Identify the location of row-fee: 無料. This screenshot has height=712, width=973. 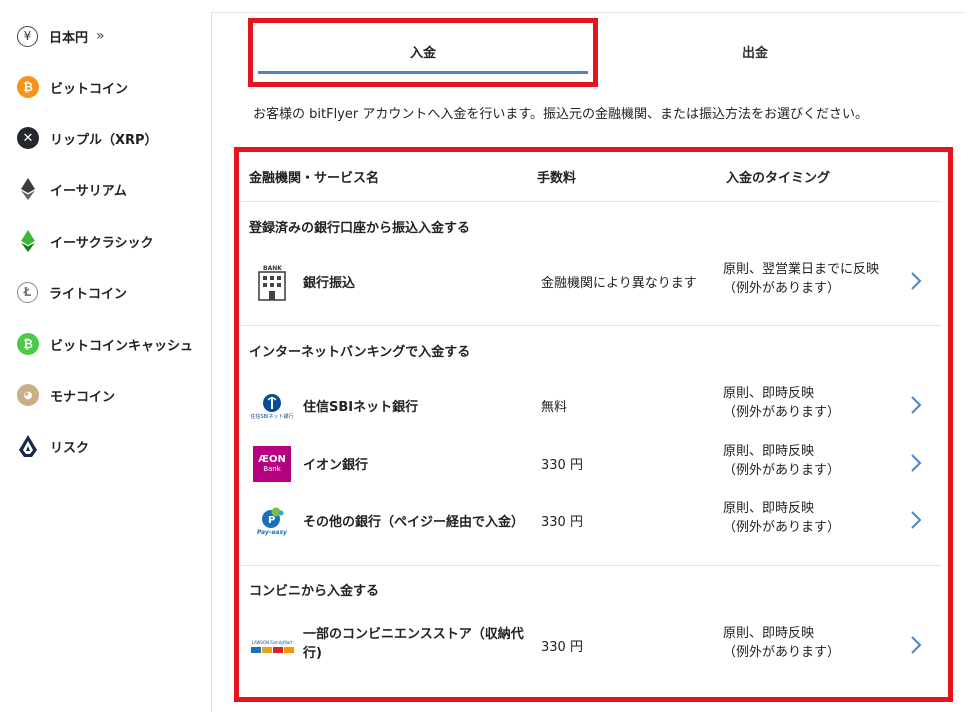
(554, 407).